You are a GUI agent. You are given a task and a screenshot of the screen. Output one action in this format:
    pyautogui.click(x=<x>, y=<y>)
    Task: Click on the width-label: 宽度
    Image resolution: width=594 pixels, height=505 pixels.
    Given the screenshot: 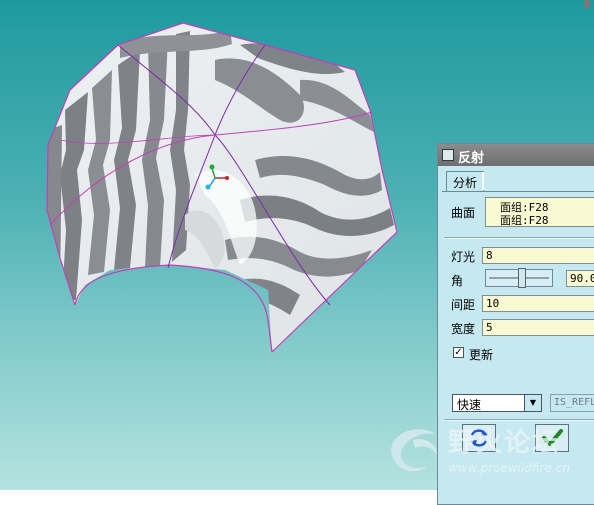 What is the action you would take?
    pyautogui.click(x=463, y=329)
    